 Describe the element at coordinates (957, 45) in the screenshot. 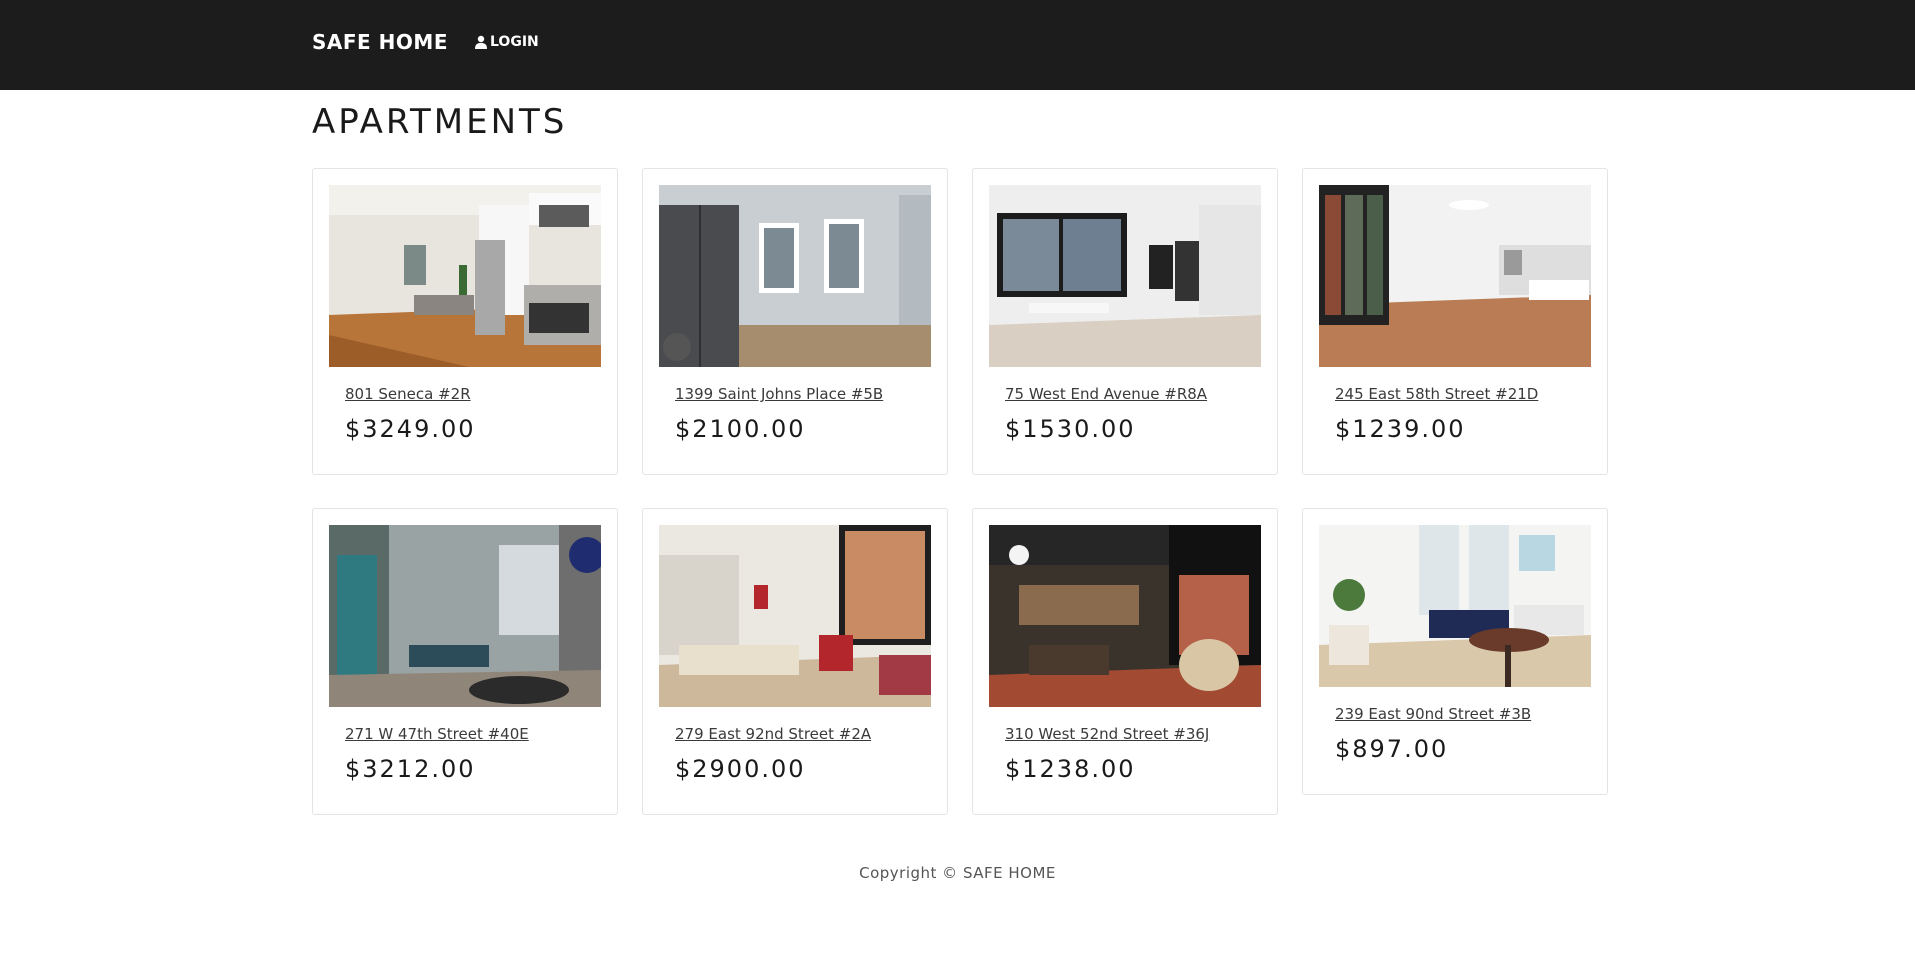

I see `navbar: SAFE HOME LOGIN` at that location.